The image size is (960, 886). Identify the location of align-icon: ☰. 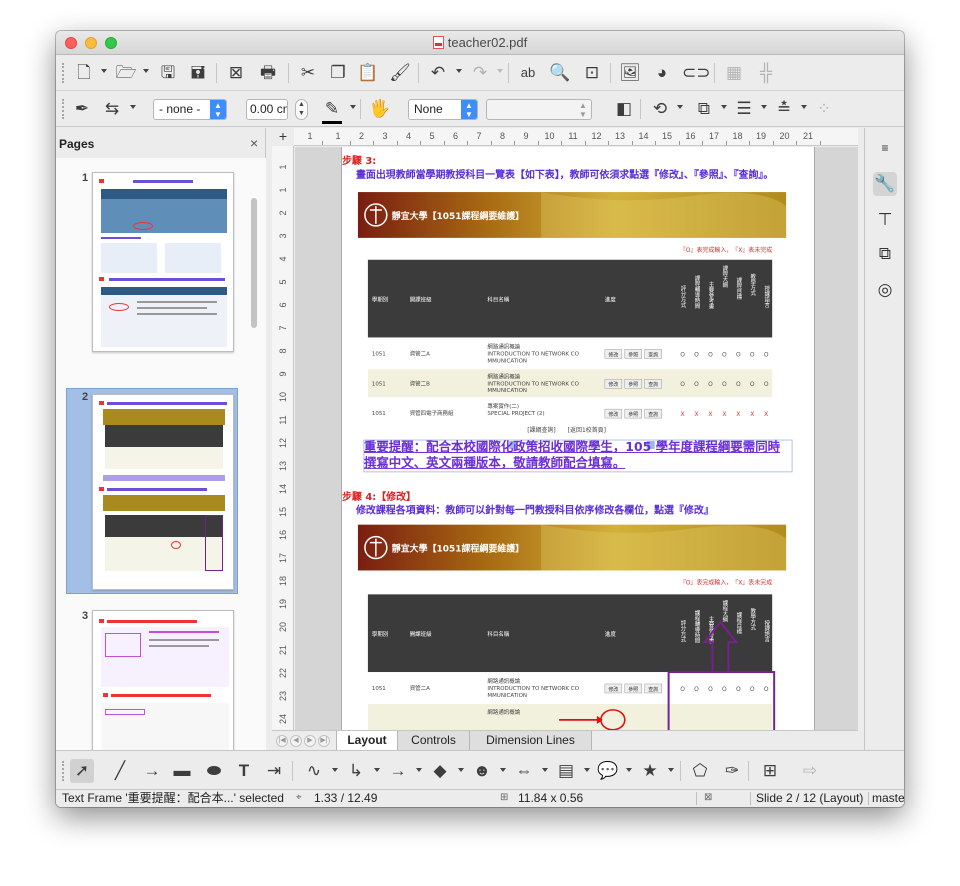
(744, 109).